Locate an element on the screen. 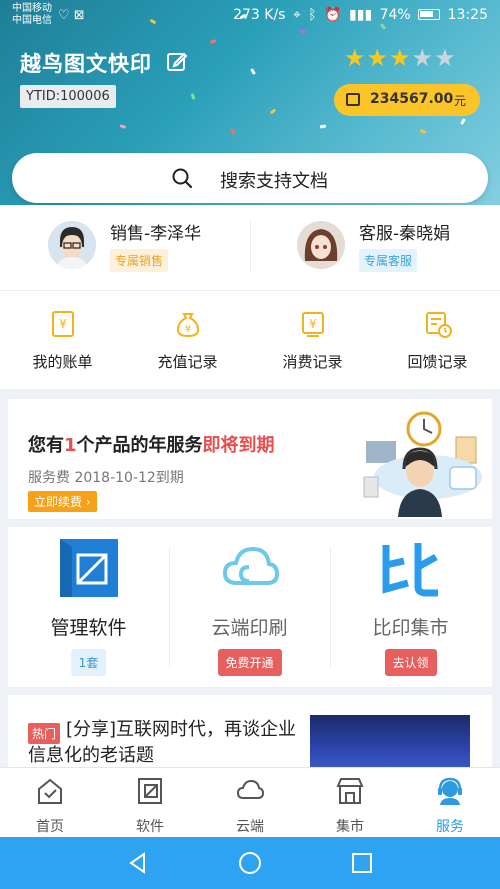 The height and width of the screenshot is (889, 500). carrier-2: 中国电信 is located at coordinates (32, 20).